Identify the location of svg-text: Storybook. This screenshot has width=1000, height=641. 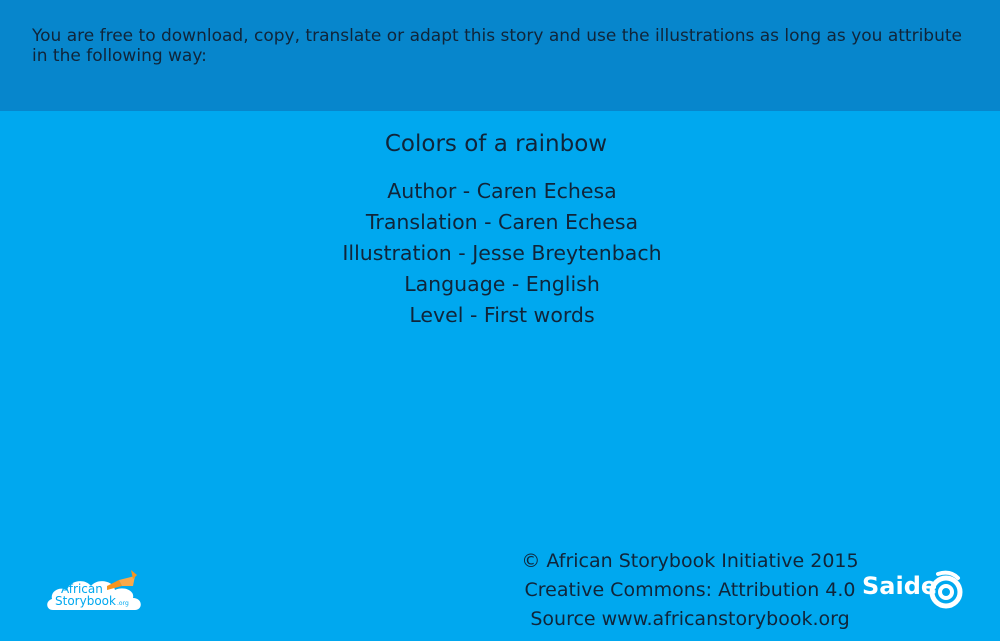
(85, 601).